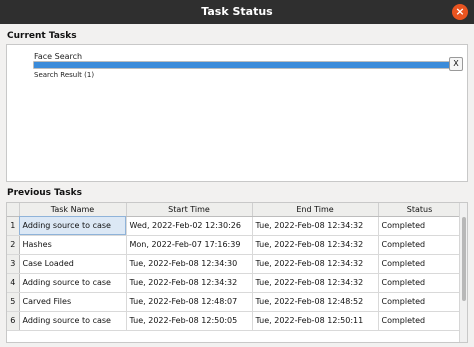  Describe the element at coordinates (58, 56) in the screenshot. I see `current-task-name: Face Search` at that location.